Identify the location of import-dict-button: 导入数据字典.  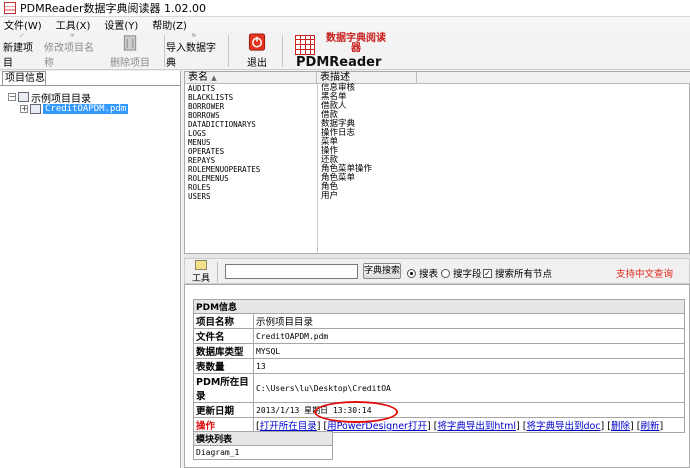
(194, 51).